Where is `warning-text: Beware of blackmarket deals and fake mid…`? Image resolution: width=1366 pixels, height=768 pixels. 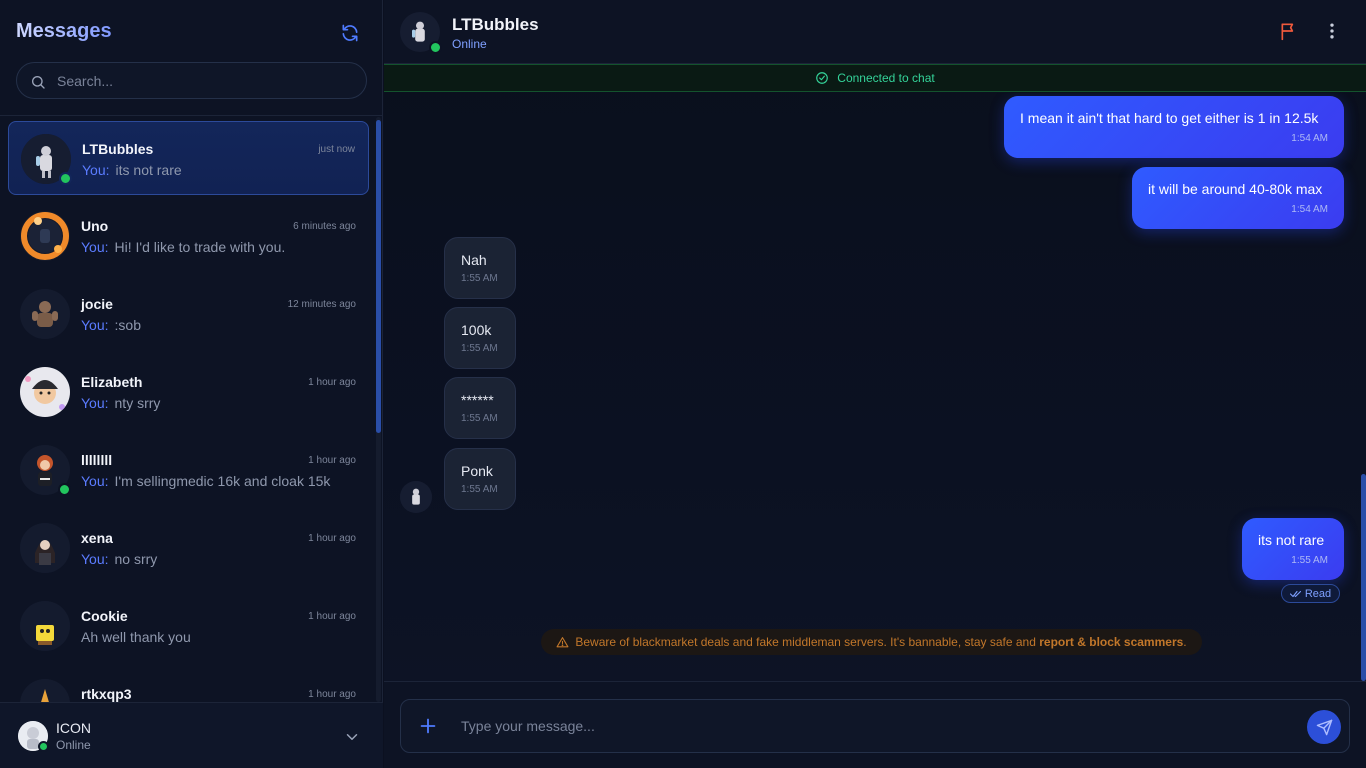 warning-text: Beware of blackmarket deals and fake mid… is located at coordinates (880, 642).